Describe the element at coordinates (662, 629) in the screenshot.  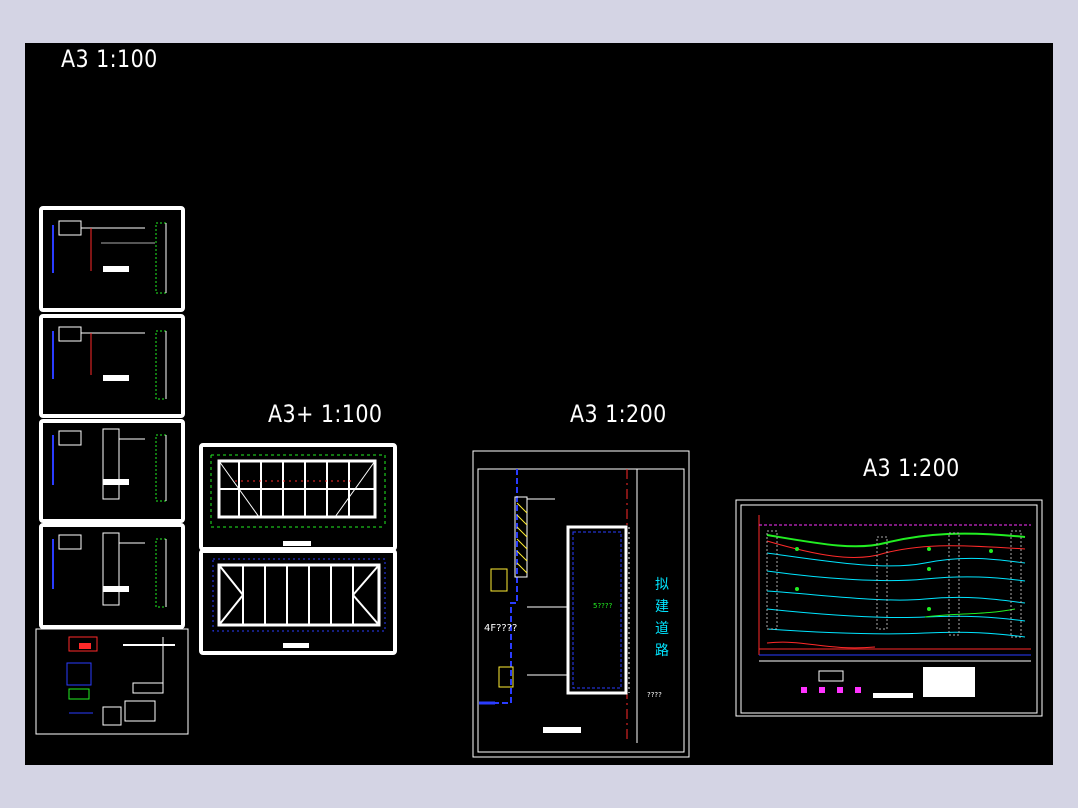
I see `road-char-3: 道` at that location.